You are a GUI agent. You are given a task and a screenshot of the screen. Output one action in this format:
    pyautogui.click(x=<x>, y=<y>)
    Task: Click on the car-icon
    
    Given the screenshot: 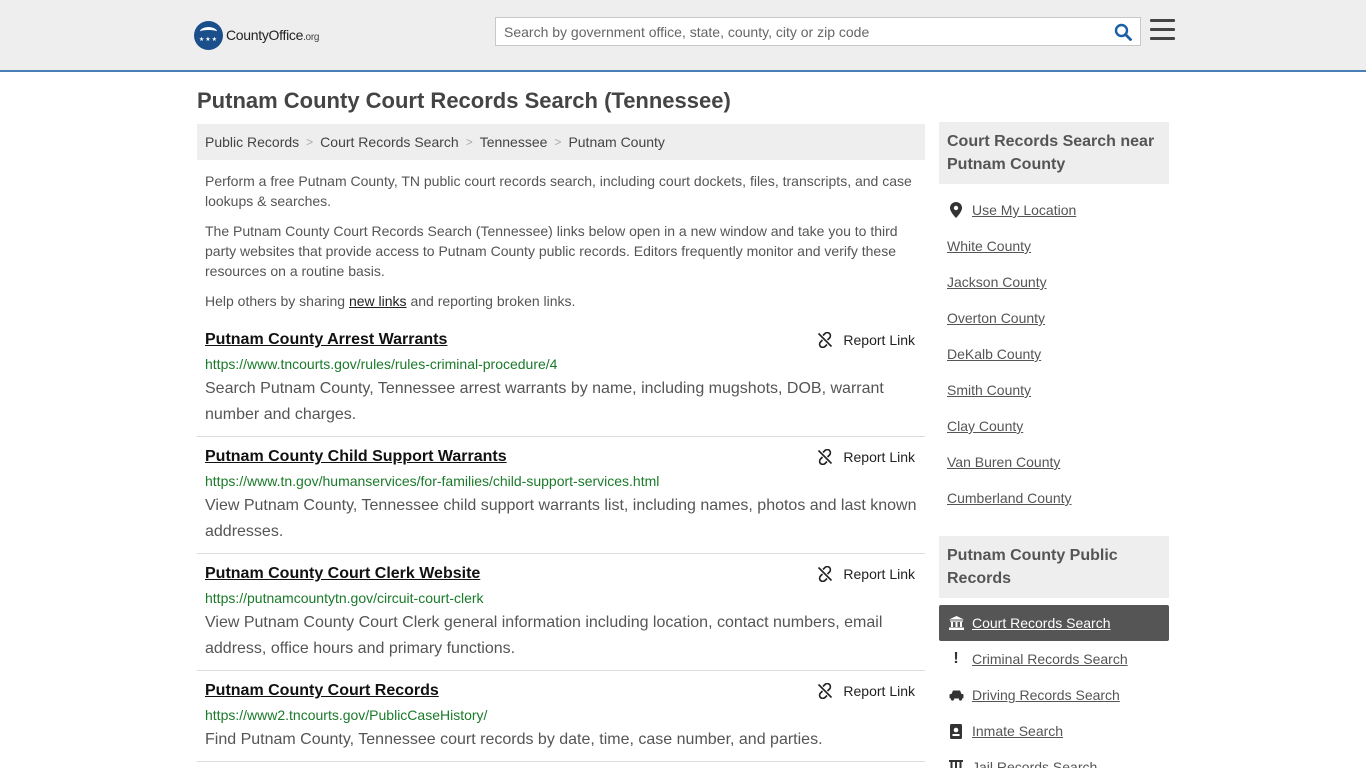 What is the action you would take?
    pyautogui.click(x=956, y=695)
    